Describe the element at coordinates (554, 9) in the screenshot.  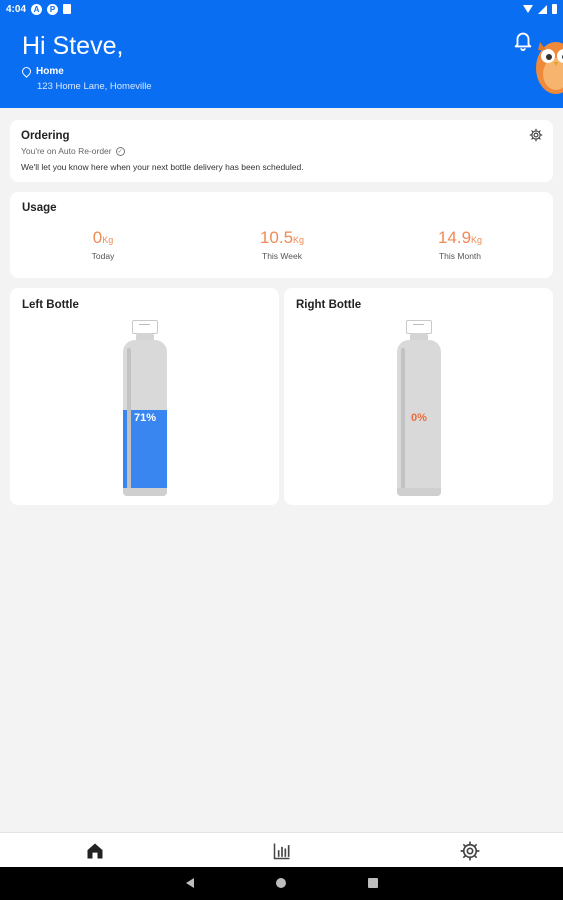
I see `battery-icon` at that location.